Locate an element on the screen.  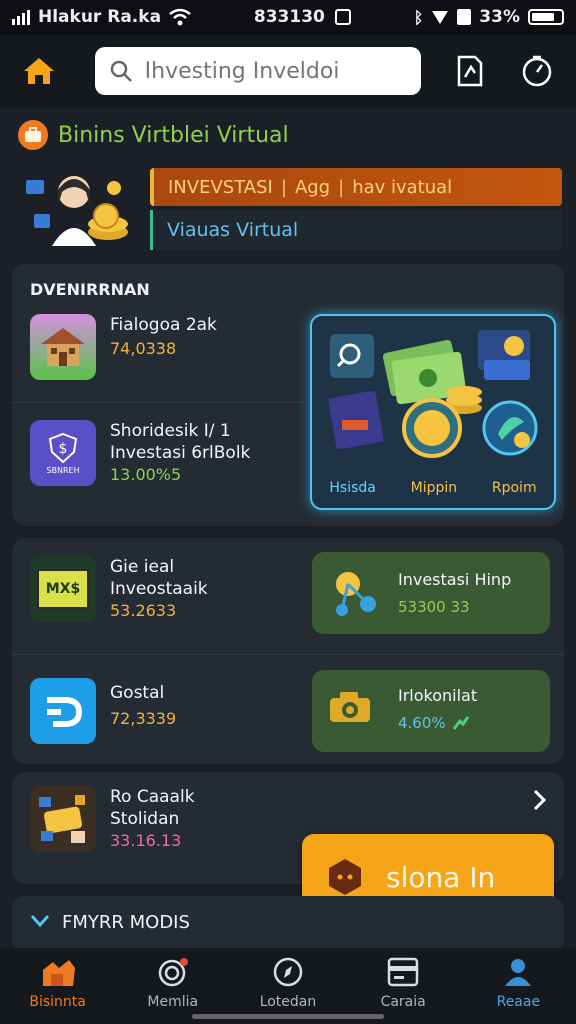
feature-label: Mippin is located at coordinates (434, 488).